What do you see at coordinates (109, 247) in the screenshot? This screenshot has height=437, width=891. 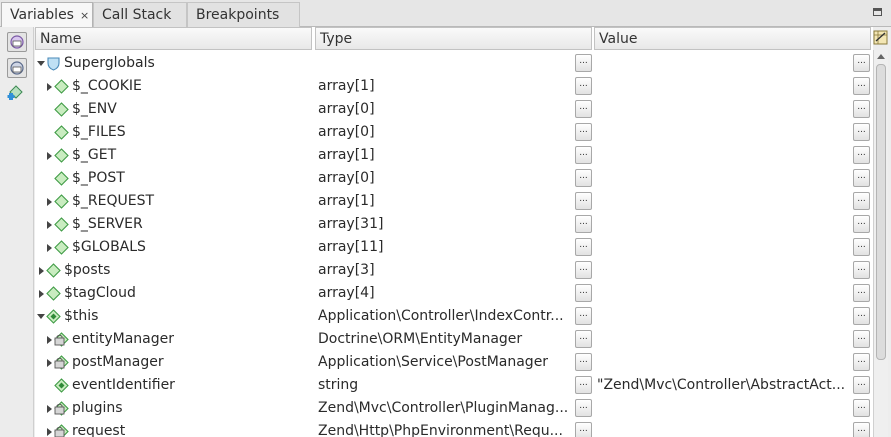 I see `variable-name: $GLOBALS` at bounding box center [109, 247].